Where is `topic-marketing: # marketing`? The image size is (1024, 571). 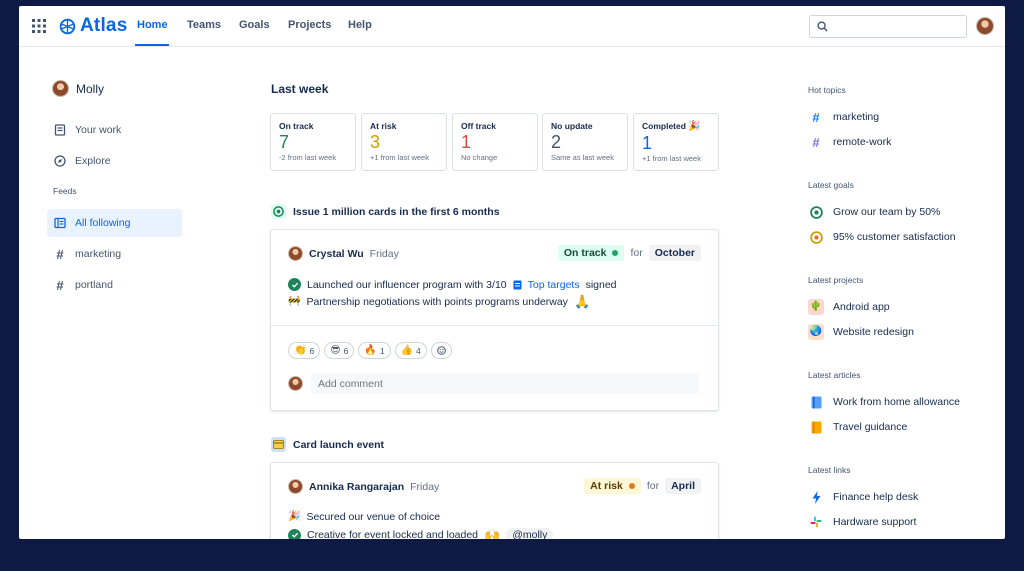
topic-marketing: # marketing is located at coordinates (843, 117).